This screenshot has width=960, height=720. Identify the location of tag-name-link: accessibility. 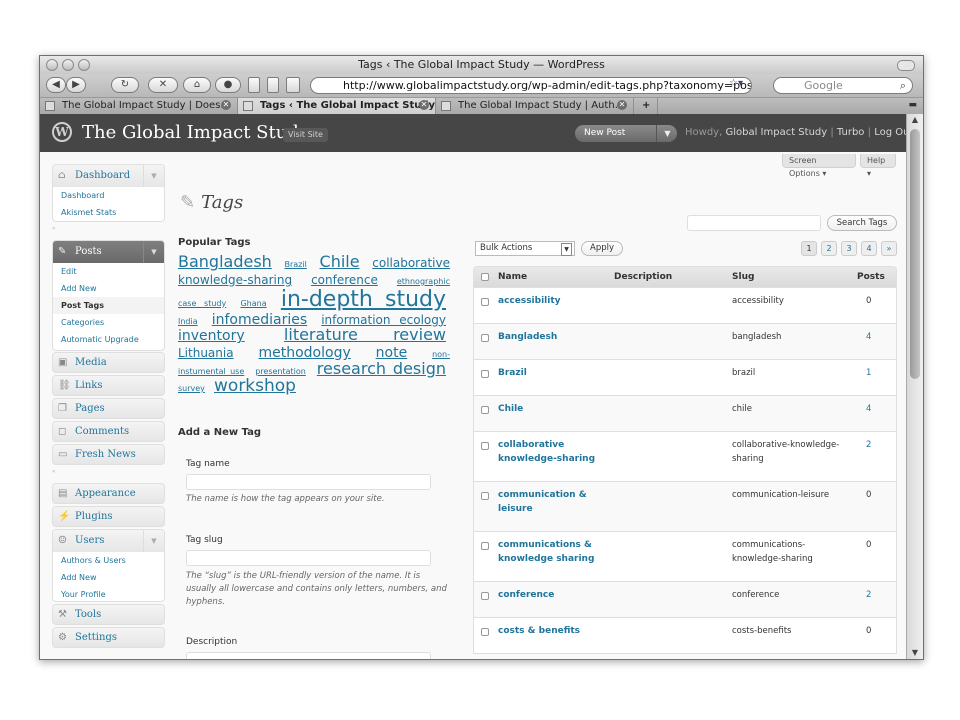
(553, 301).